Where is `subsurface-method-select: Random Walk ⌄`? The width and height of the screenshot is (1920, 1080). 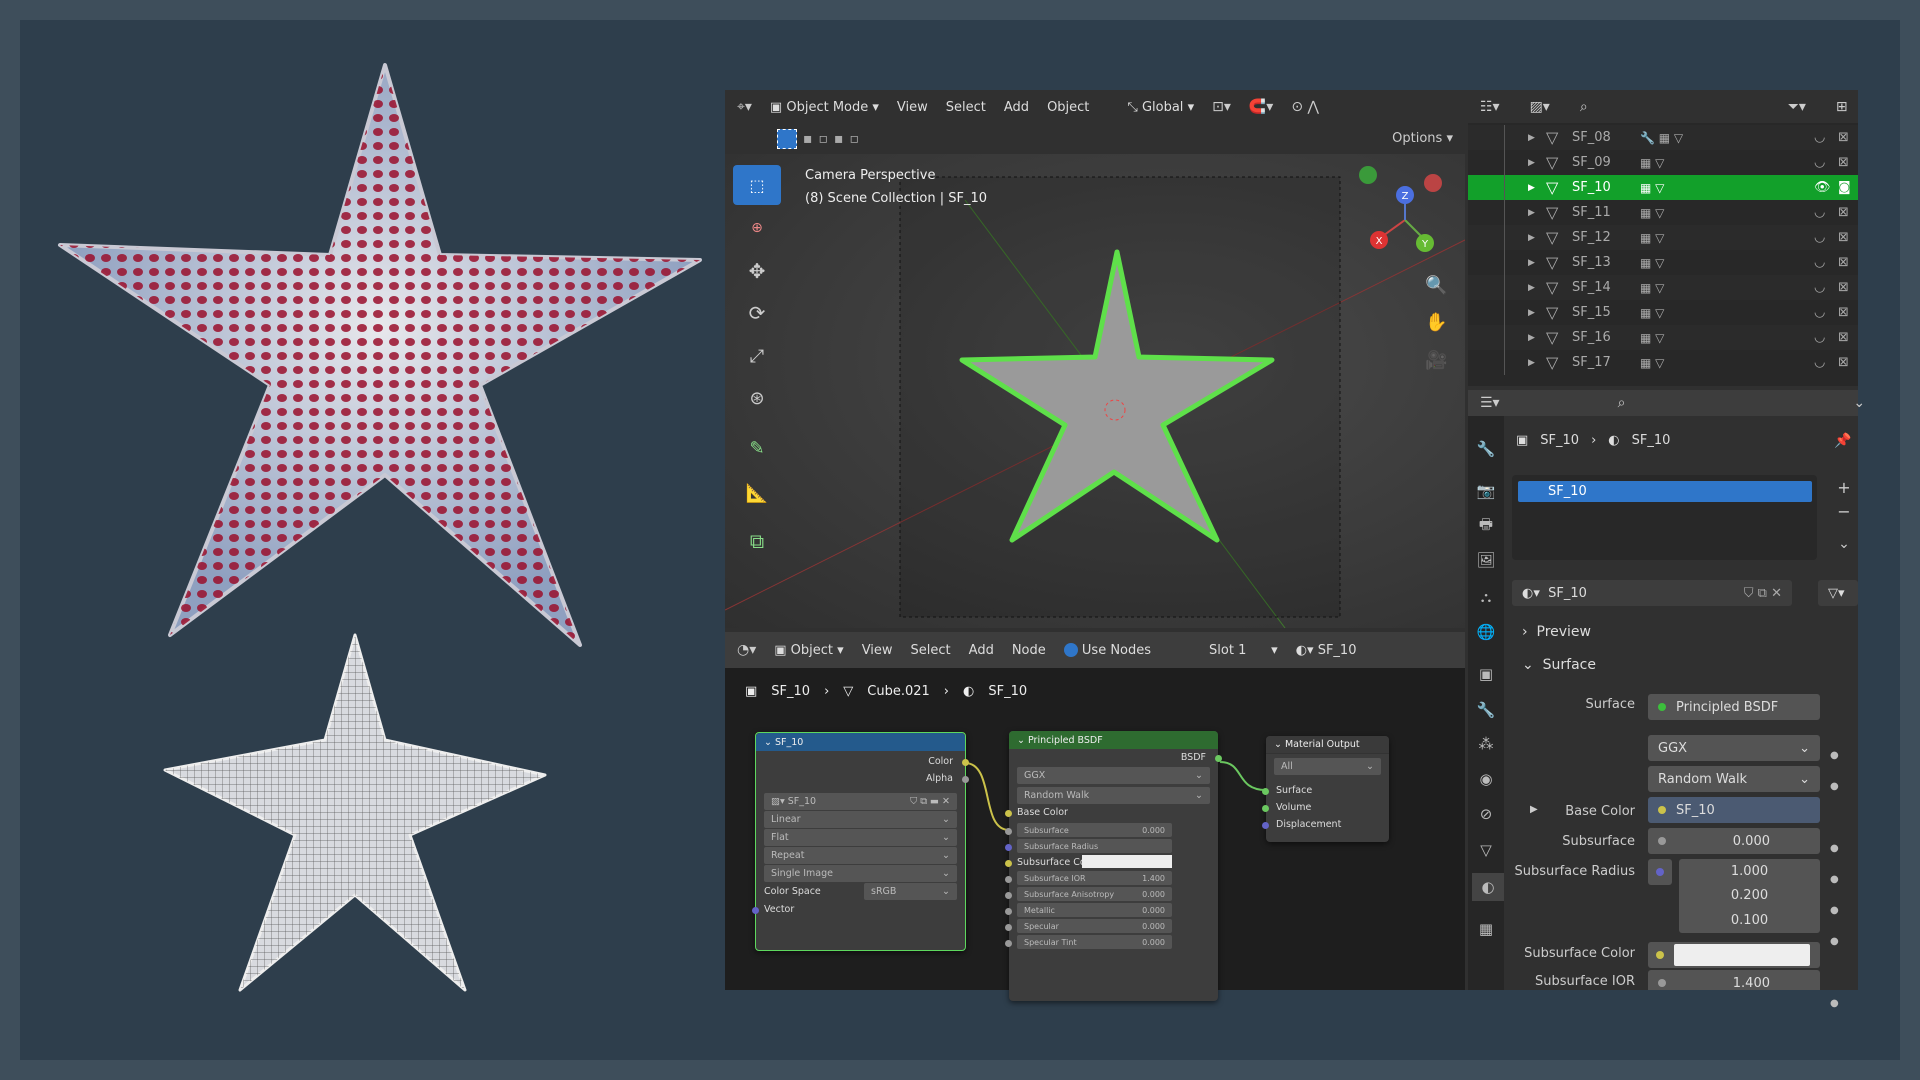 subsurface-method-select: Random Walk ⌄ is located at coordinates (1113, 795).